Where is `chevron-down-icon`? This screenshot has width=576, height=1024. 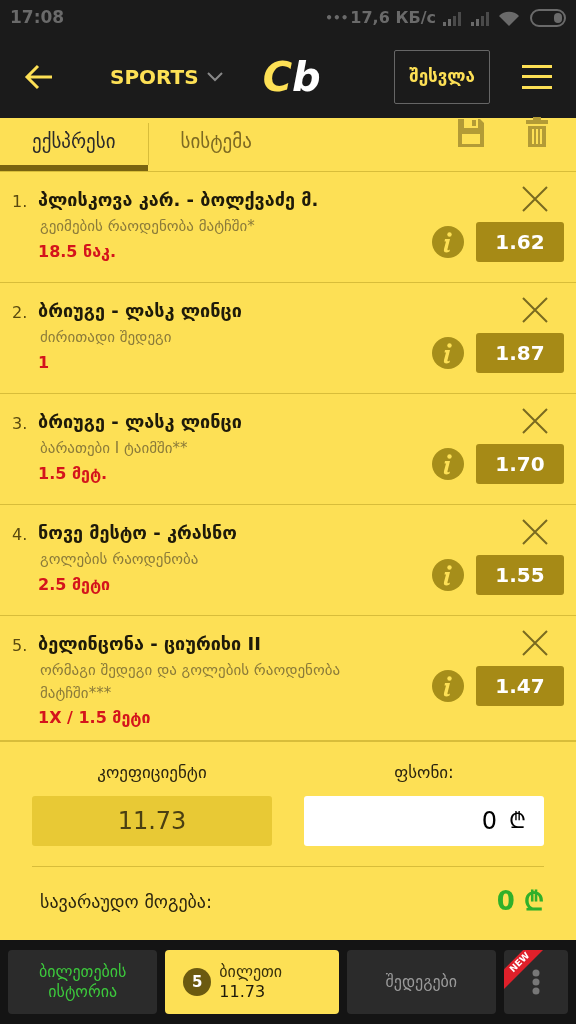
chevron-down-icon is located at coordinates (214, 77).